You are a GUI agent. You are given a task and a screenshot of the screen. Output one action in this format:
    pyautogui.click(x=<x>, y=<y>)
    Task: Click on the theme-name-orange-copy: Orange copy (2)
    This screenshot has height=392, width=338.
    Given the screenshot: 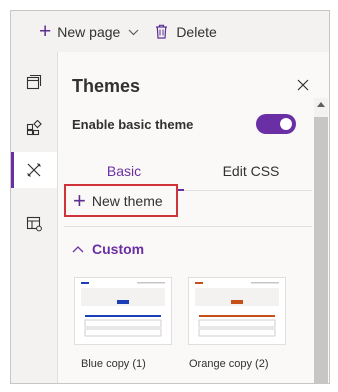 What is the action you would take?
    pyautogui.click(x=229, y=364)
    